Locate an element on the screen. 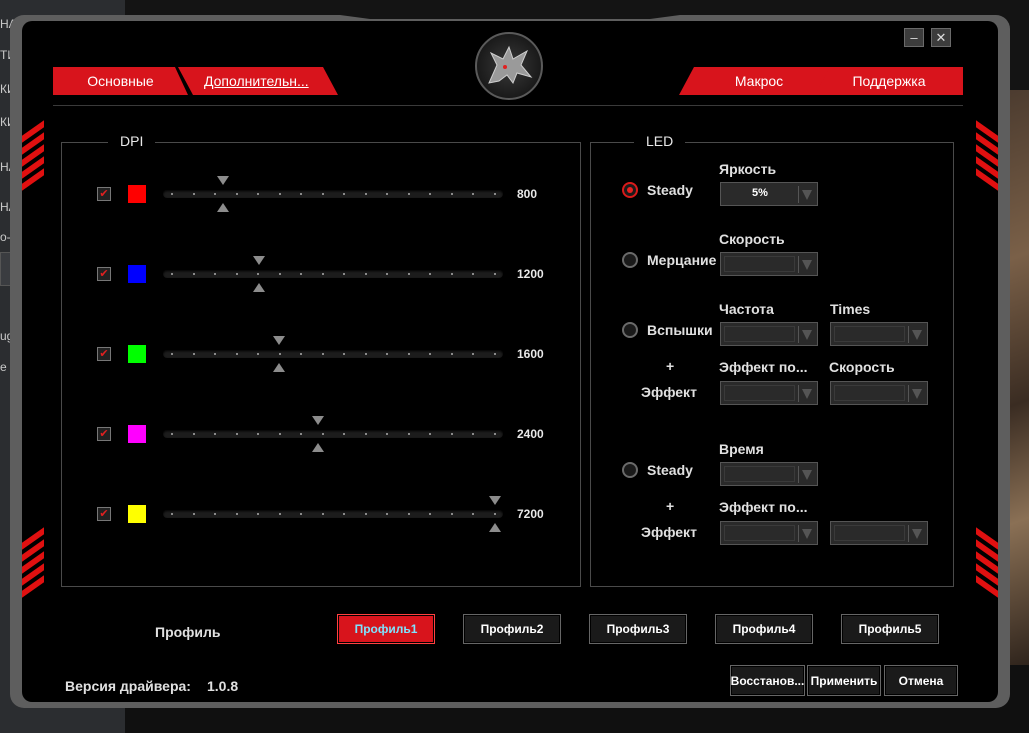 The height and width of the screenshot is (733, 1029). profile4-button: Профиль4 is located at coordinates (764, 629).